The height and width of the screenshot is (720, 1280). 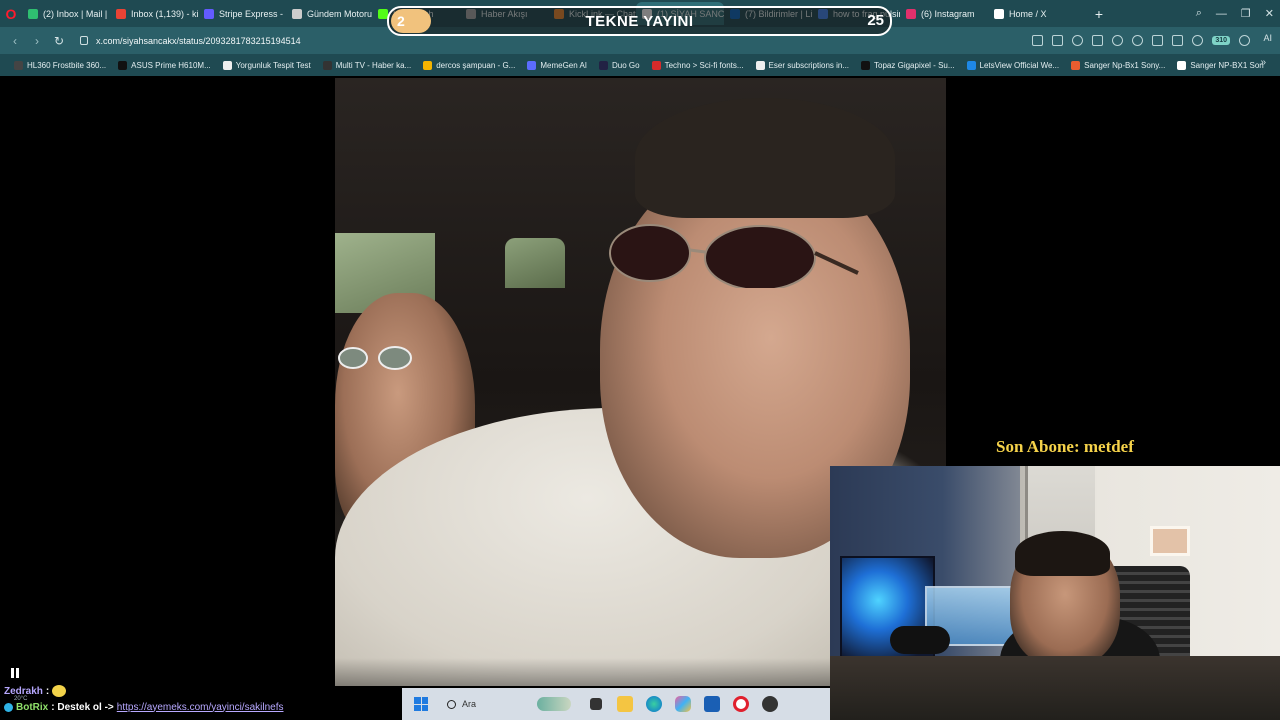 What do you see at coordinates (1038, 40) in the screenshot?
I see `edit-icon` at bounding box center [1038, 40].